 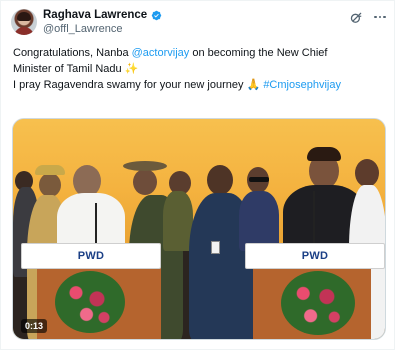 What do you see at coordinates (156, 15) in the screenshot?
I see `verified-badge-icon` at bounding box center [156, 15].